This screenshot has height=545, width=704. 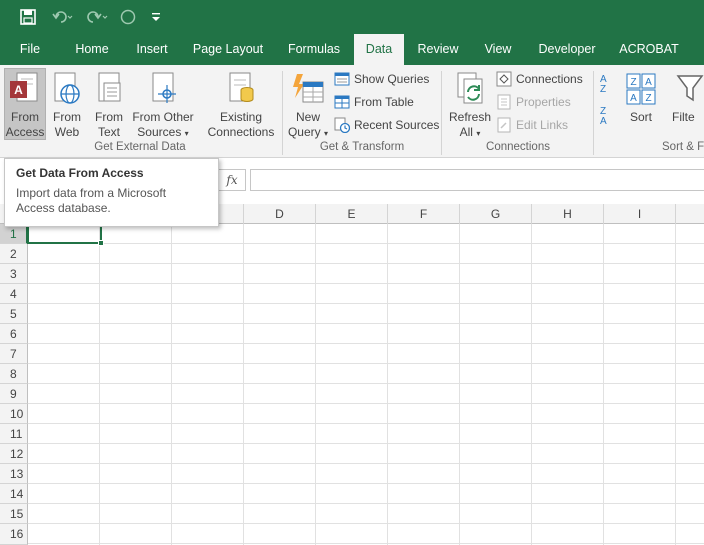 I want to click on edit-links-button: Edit Links, so click(x=532, y=125).